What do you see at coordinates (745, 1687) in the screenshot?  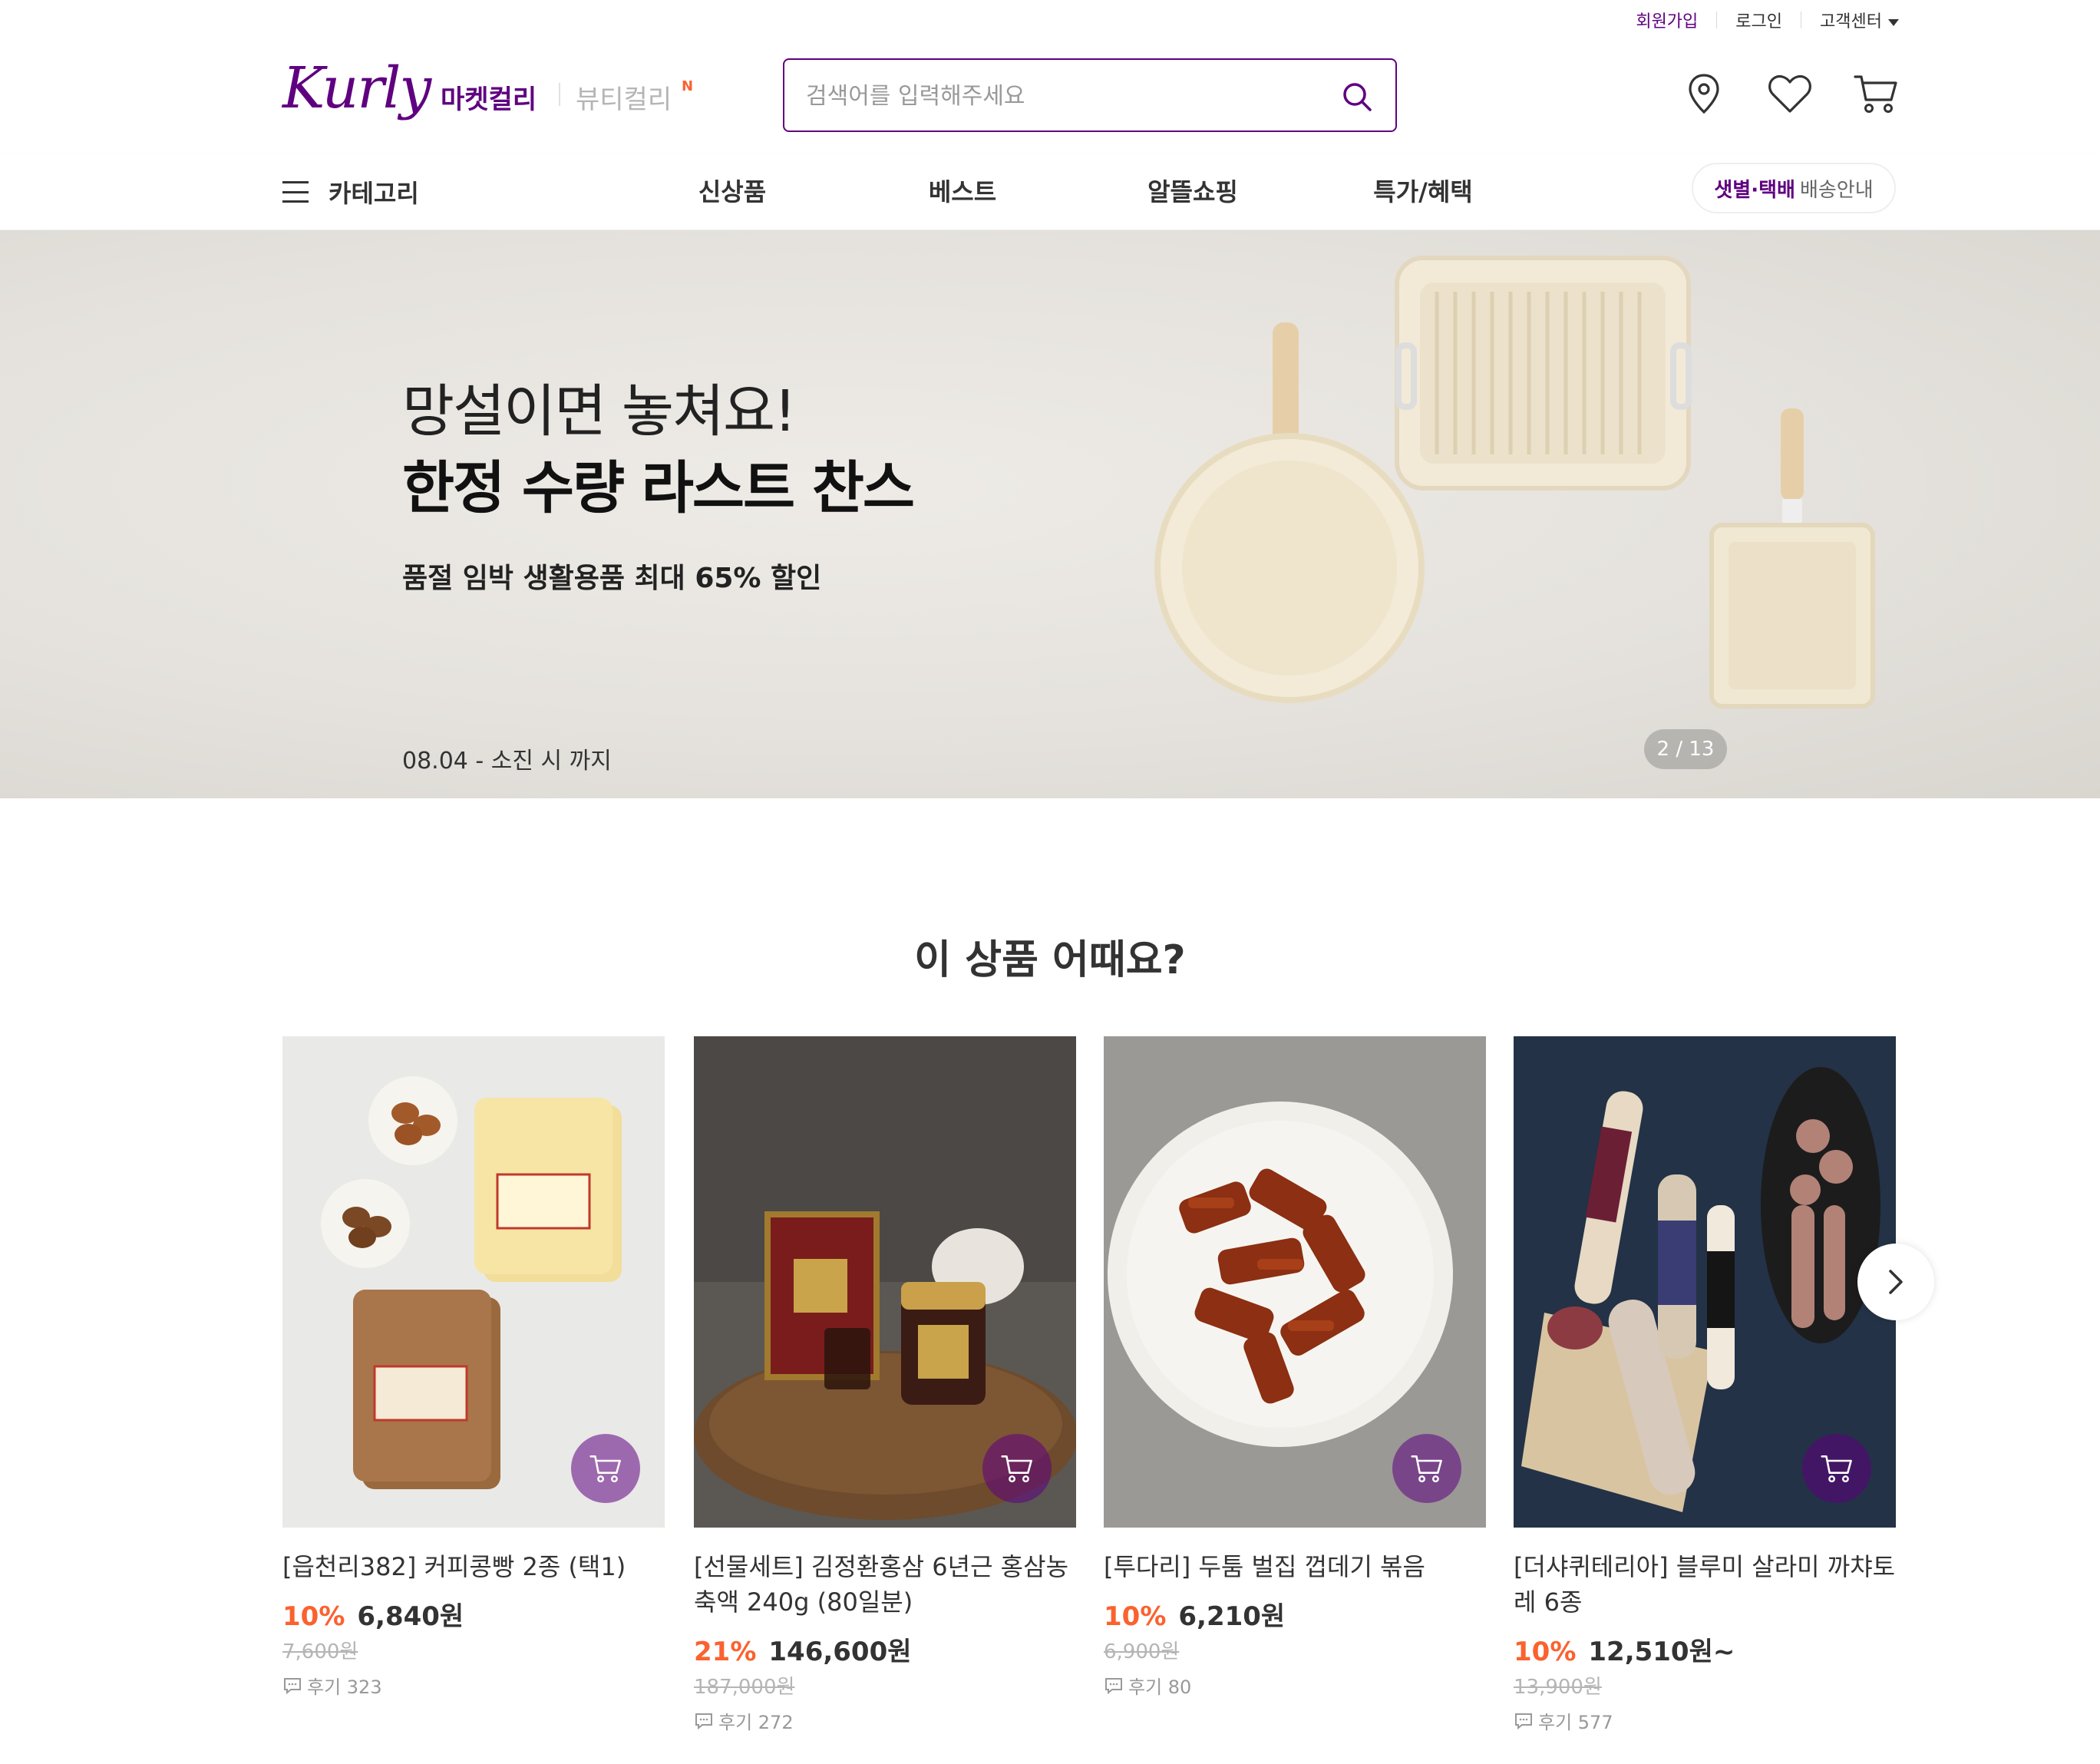 I see `original-price: 187,000원` at bounding box center [745, 1687].